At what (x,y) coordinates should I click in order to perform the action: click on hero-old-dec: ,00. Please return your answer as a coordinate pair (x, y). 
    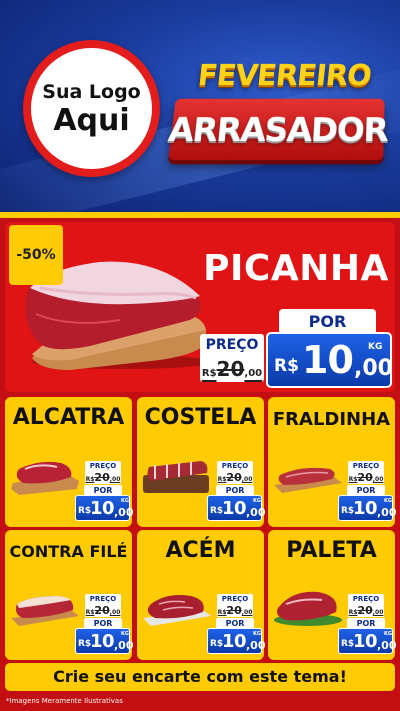
    Looking at the image, I should click on (253, 373).